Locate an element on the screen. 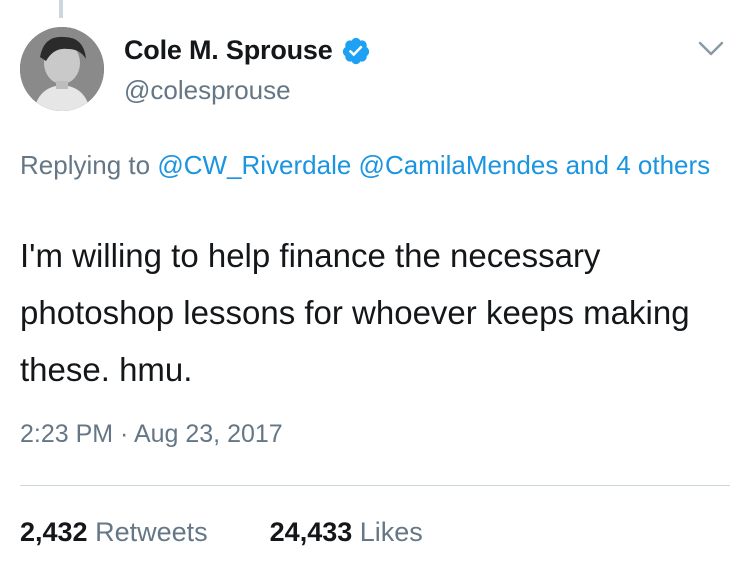  divider is located at coordinates (375, 485).